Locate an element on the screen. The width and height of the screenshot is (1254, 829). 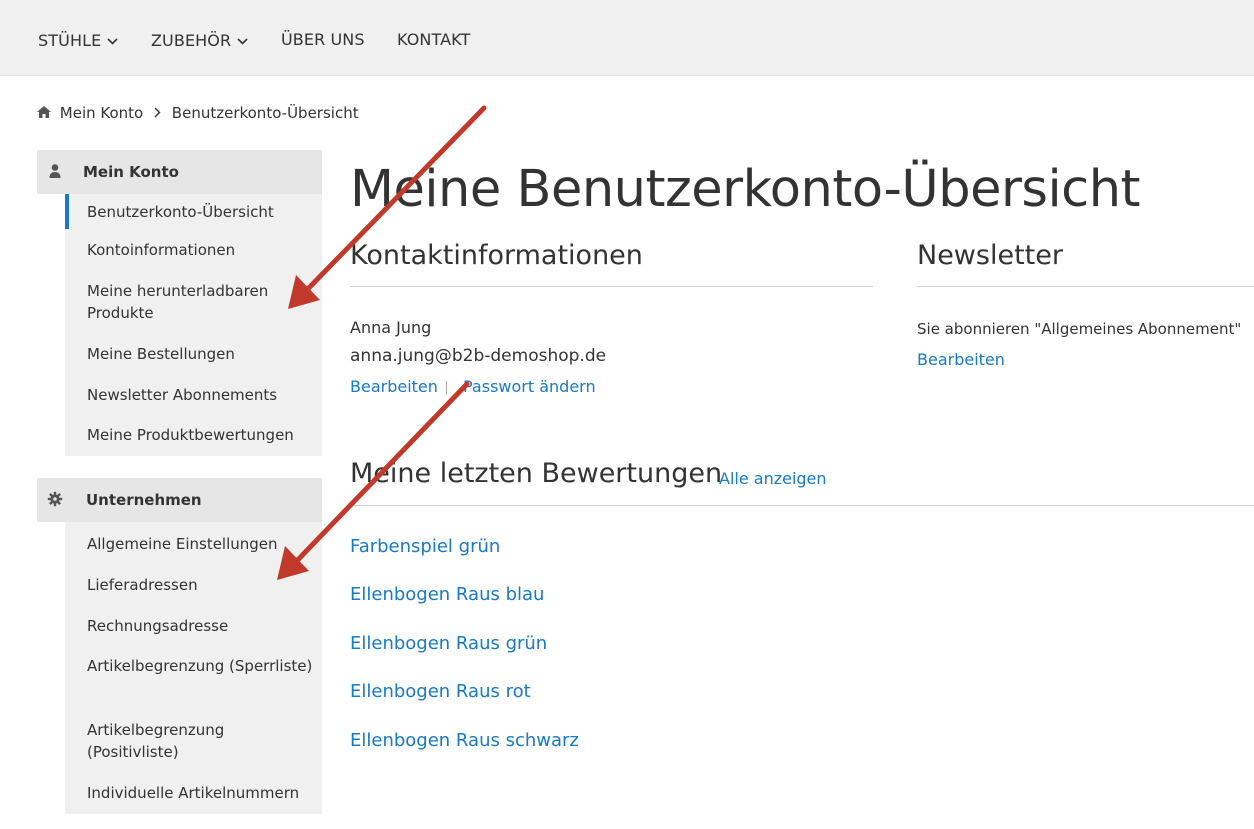
nav-item-label: ÜBER UNS is located at coordinates (323, 39).